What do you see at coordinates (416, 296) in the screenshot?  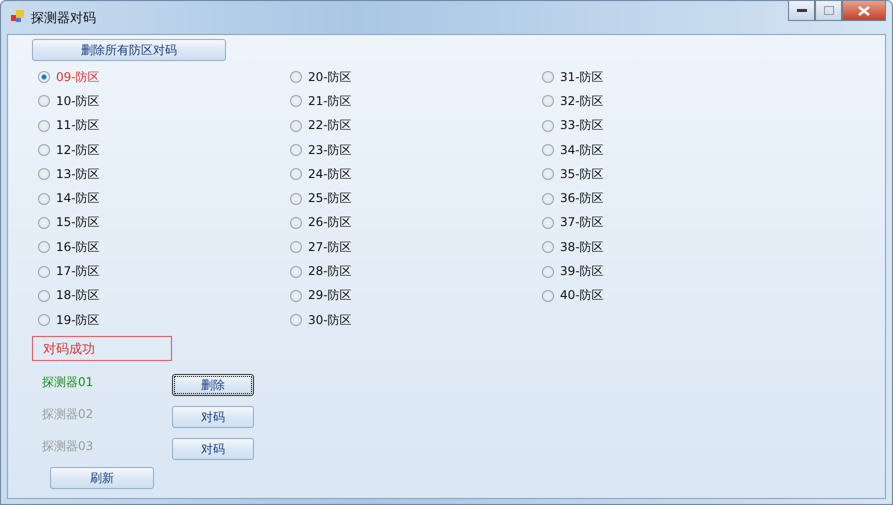 I see `zone-radio: 29-防区` at bounding box center [416, 296].